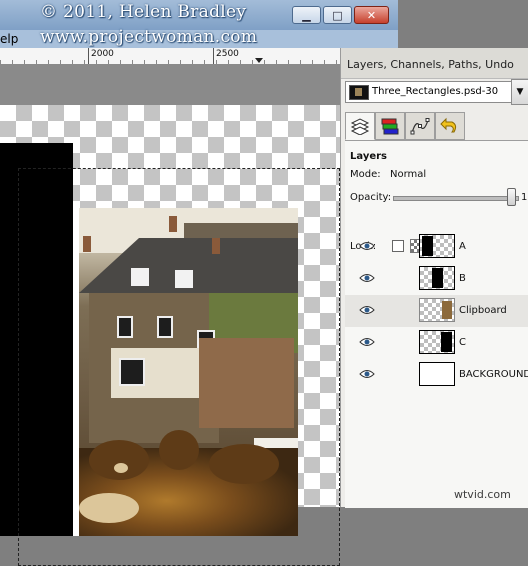 This screenshot has height=566, width=528. I want to click on layer-row-background: BACKGROUND, so click(436, 375).